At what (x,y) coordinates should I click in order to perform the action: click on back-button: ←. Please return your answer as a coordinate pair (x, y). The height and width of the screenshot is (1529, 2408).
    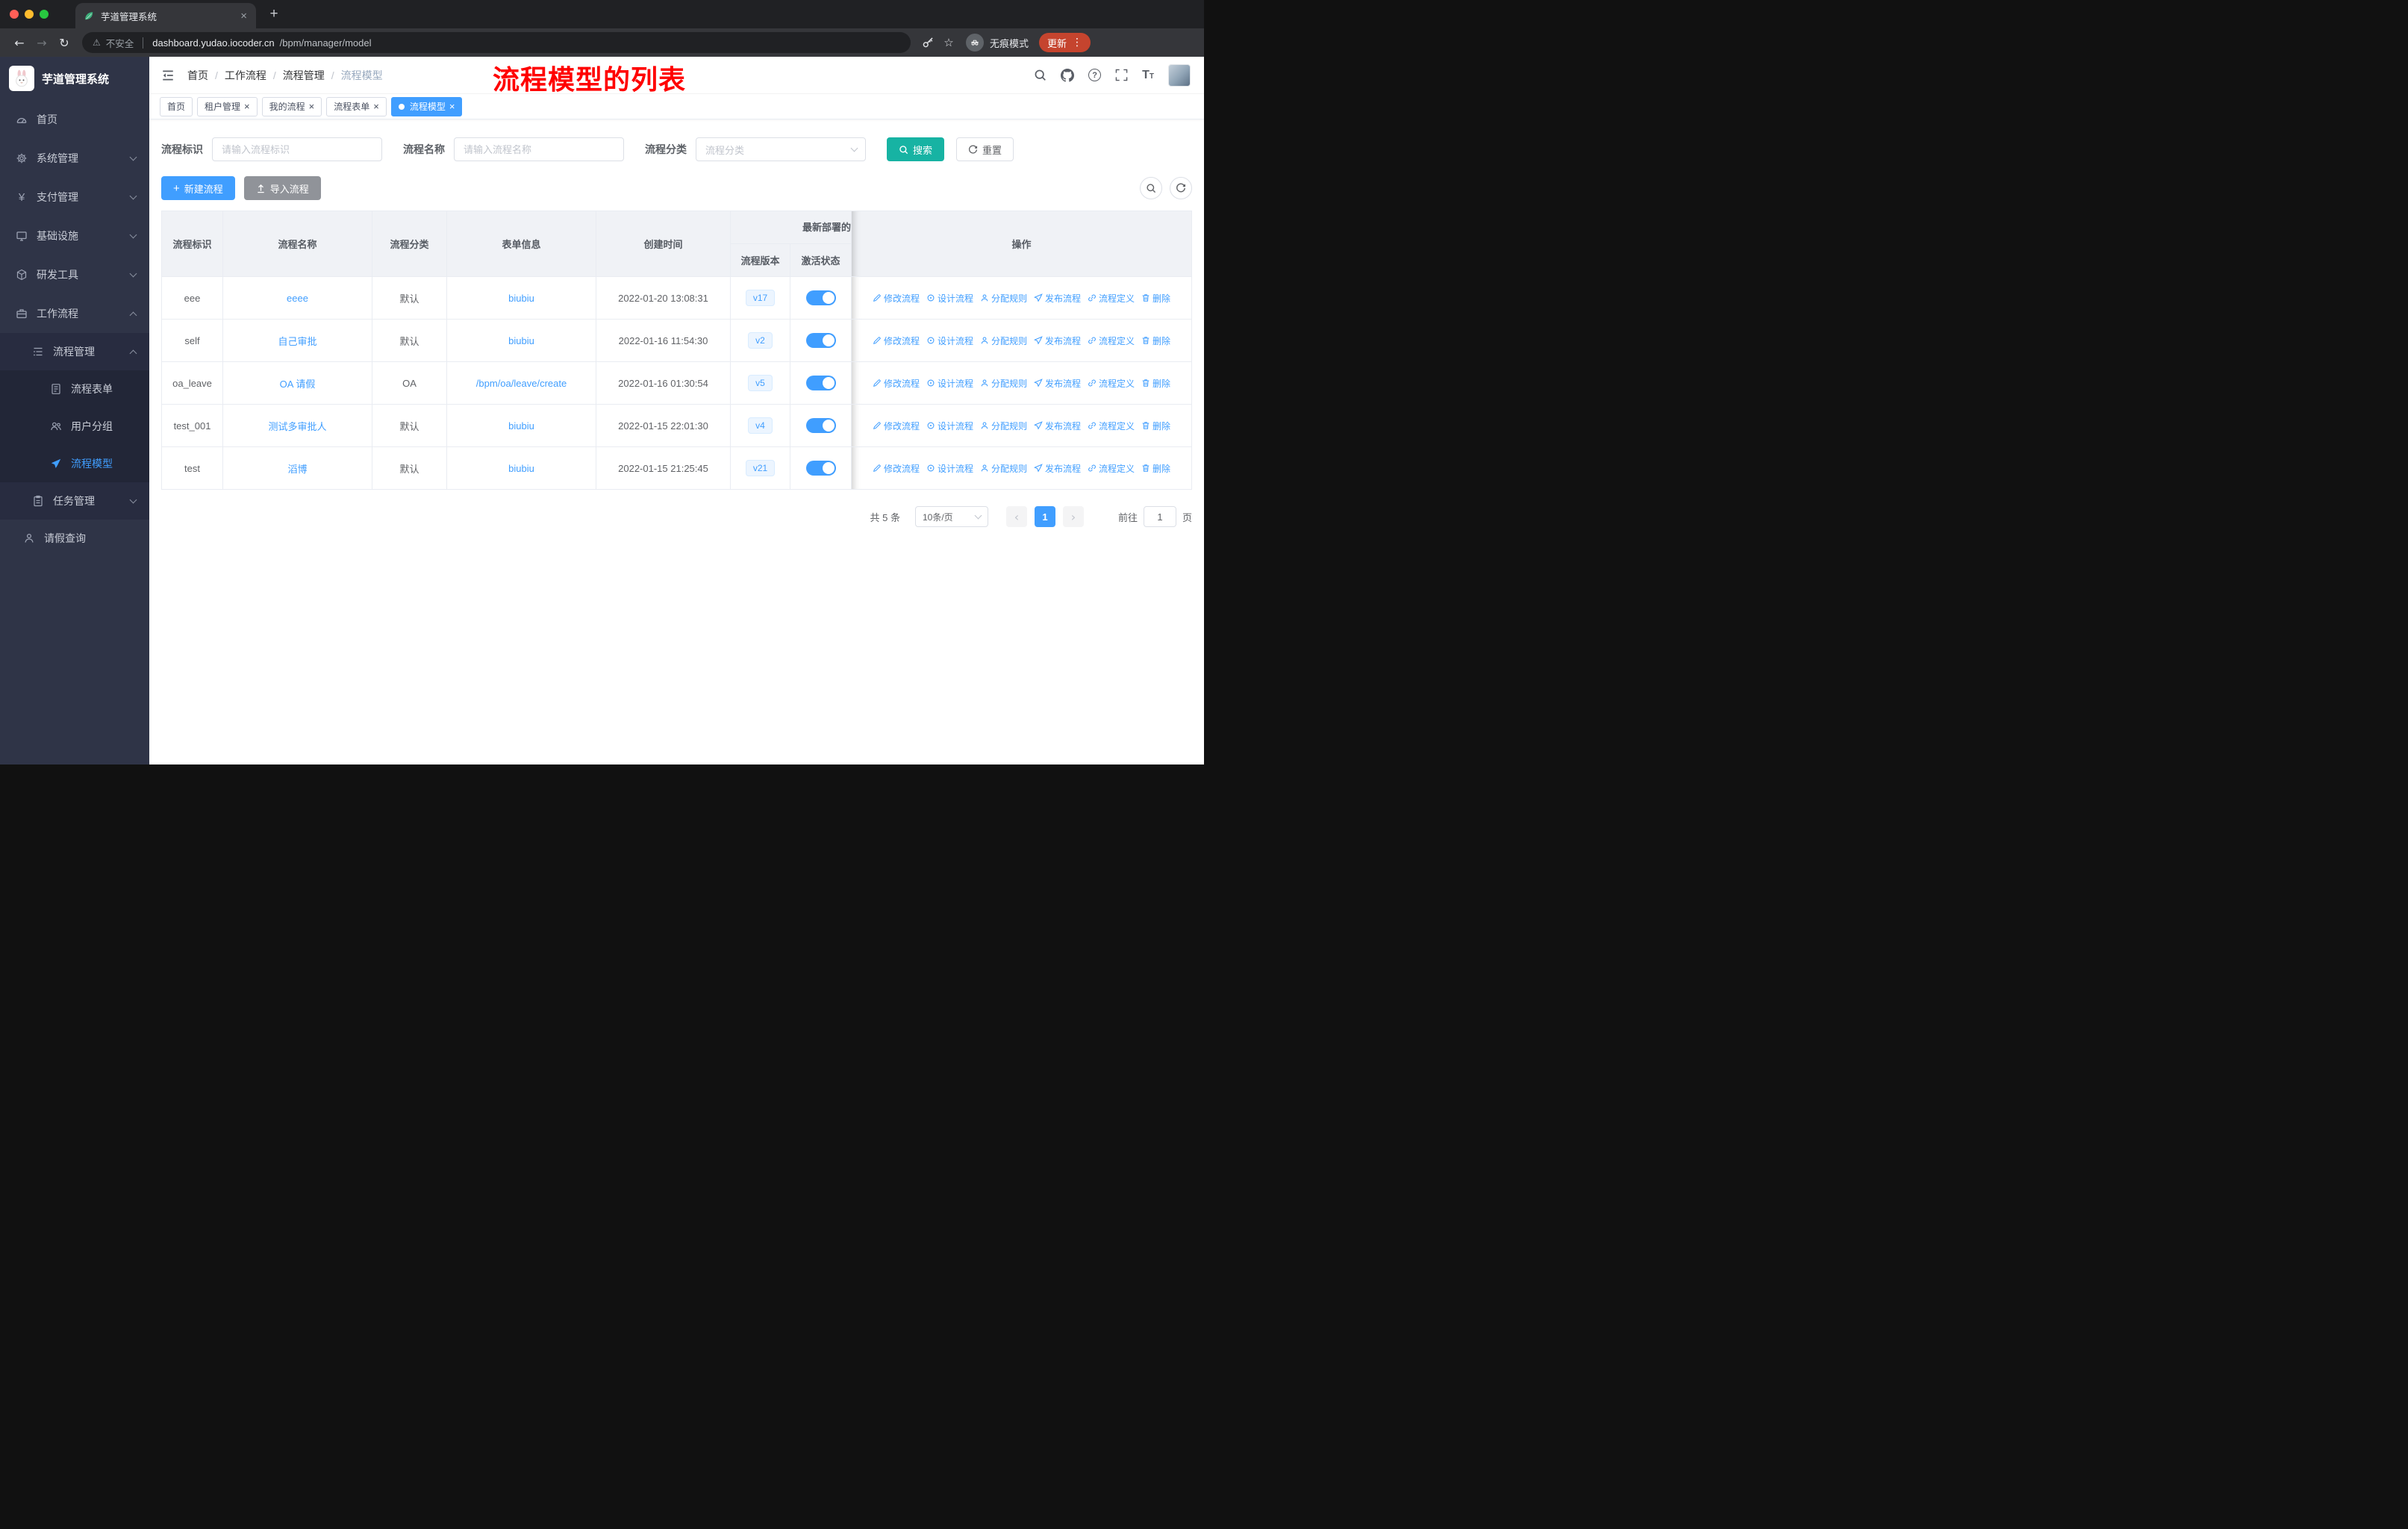
    Looking at the image, I should click on (19, 42).